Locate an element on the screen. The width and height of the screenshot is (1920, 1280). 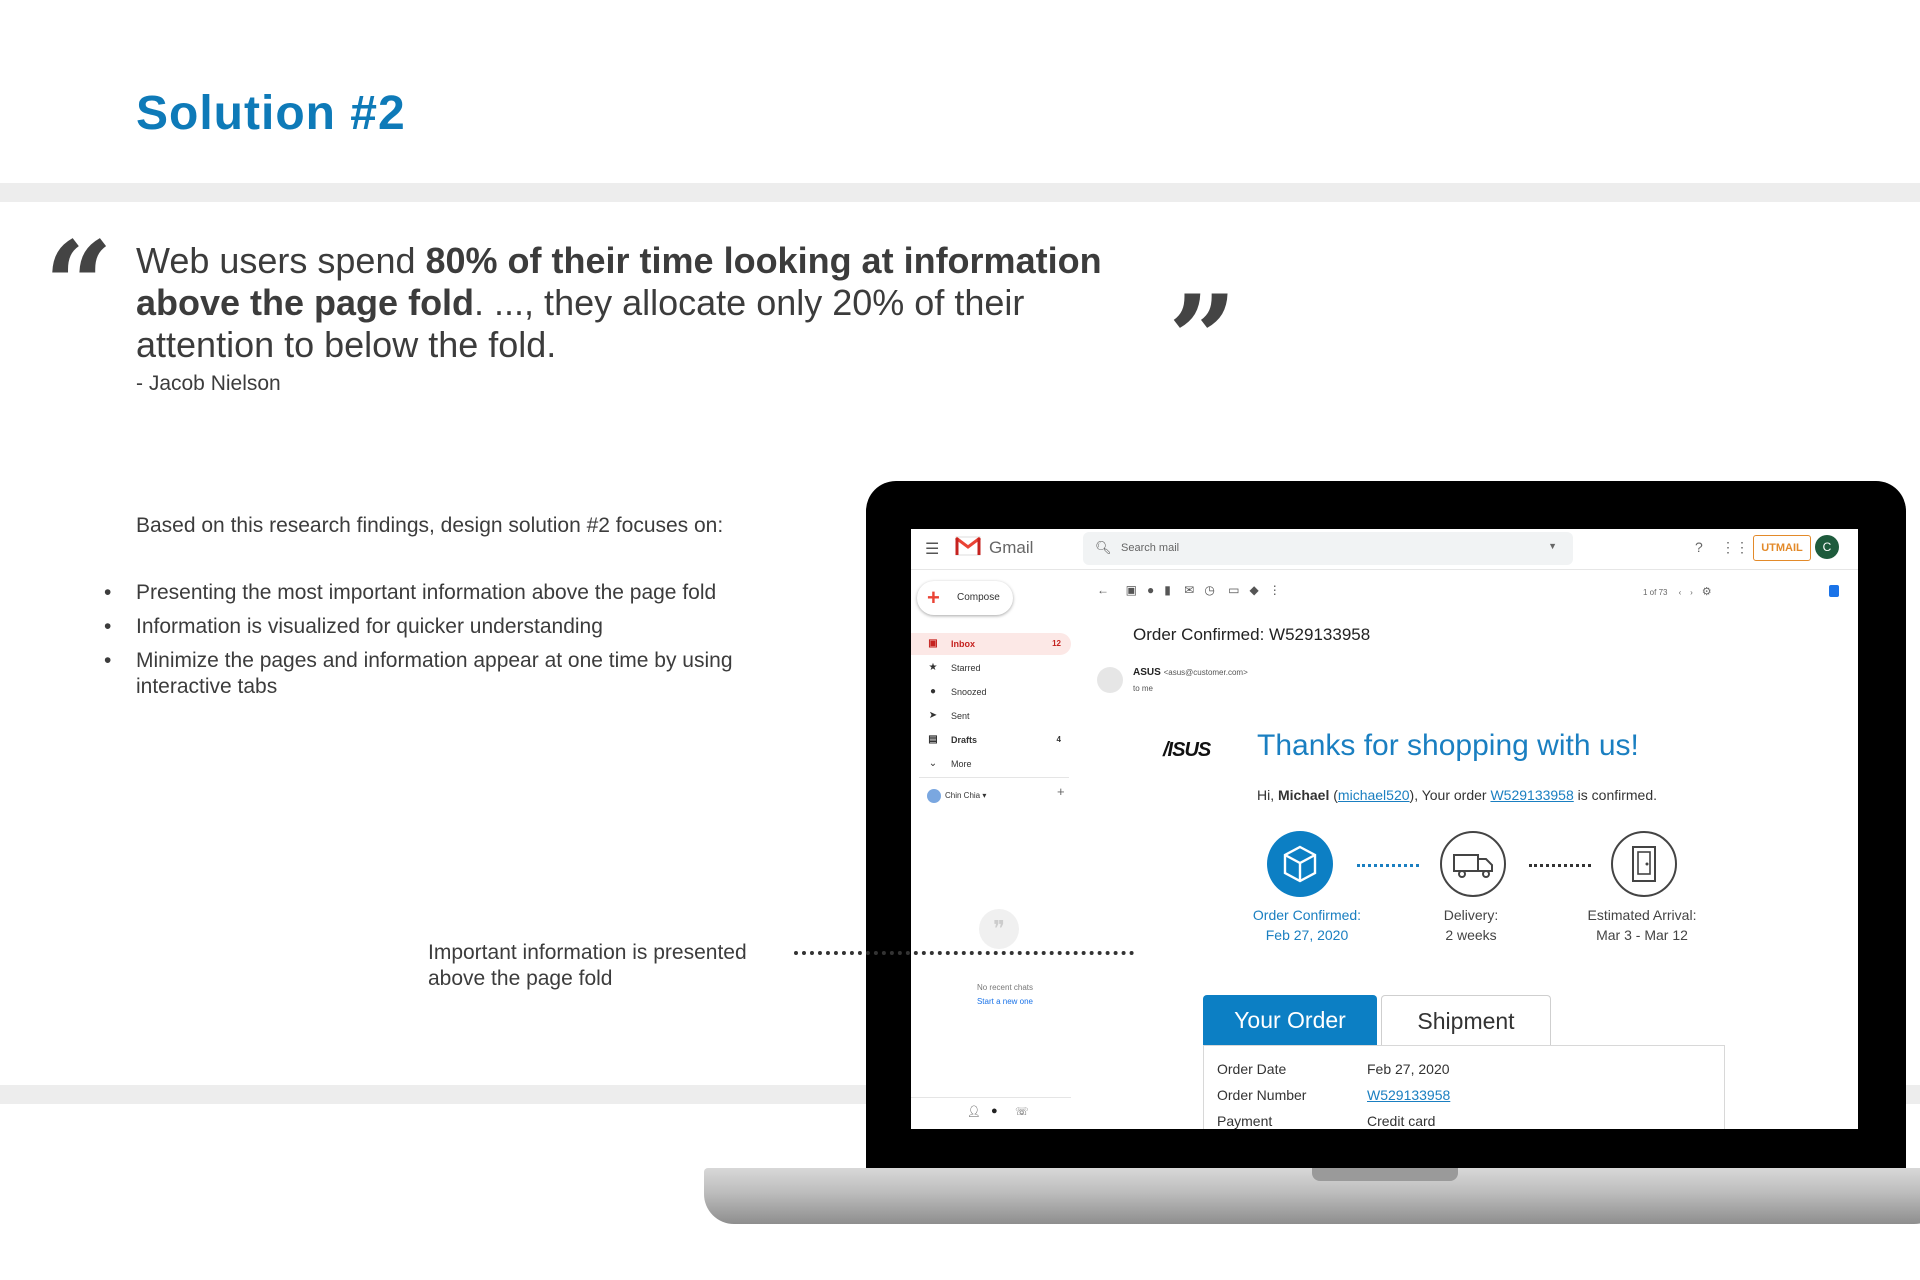
calendar-icon is located at coordinates (1834, 591).